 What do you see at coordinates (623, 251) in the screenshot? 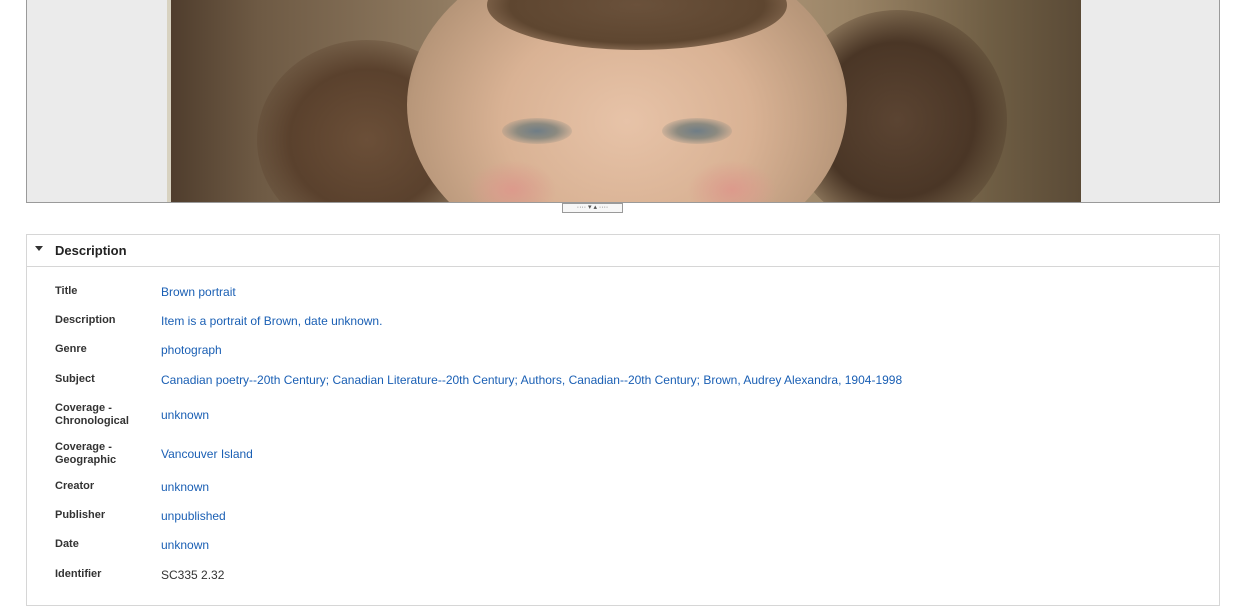
I see `description-panel-header: Description` at bounding box center [623, 251].